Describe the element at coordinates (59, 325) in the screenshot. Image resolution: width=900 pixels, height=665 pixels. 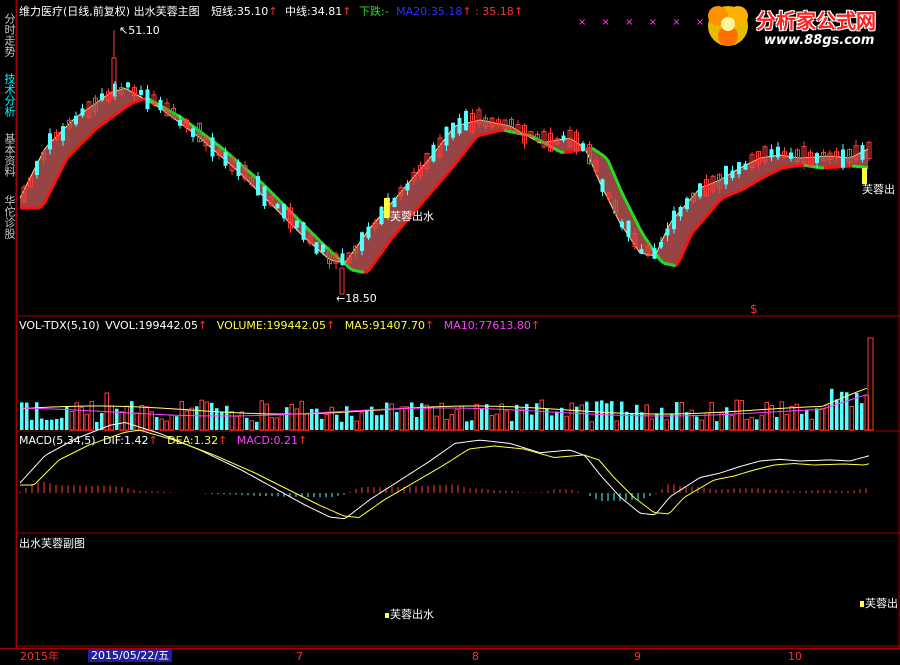
I see `volume-title: VOL-TDX(5,10)` at that location.